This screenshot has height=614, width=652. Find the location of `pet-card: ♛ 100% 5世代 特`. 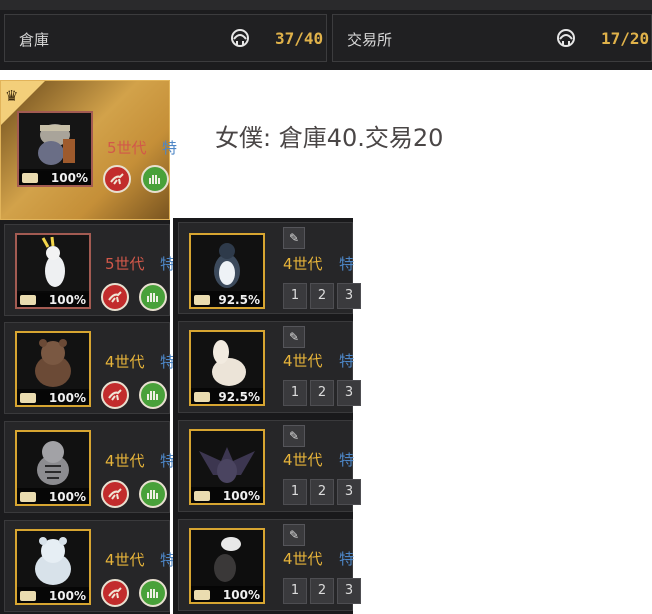

pet-card: ♛ 100% 5世代 特 is located at coordinates (88, 150).